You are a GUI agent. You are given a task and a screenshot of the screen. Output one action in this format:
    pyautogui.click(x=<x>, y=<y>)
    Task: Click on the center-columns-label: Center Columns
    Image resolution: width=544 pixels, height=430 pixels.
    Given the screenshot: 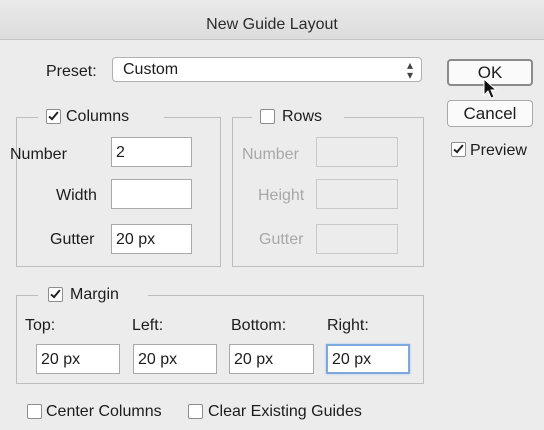 What is the action you would take?
    pyautogui.click(x=104, y=411)
    